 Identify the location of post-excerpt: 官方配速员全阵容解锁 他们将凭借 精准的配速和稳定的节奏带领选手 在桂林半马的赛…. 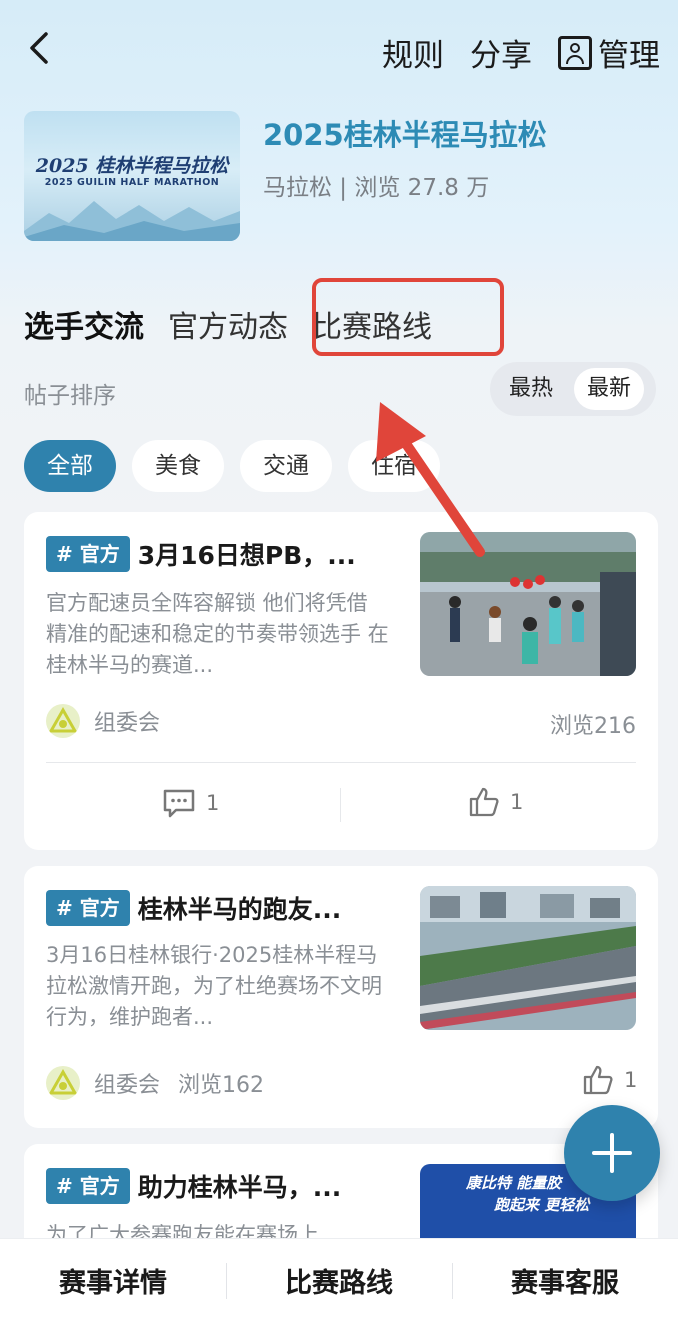
(217, 634).